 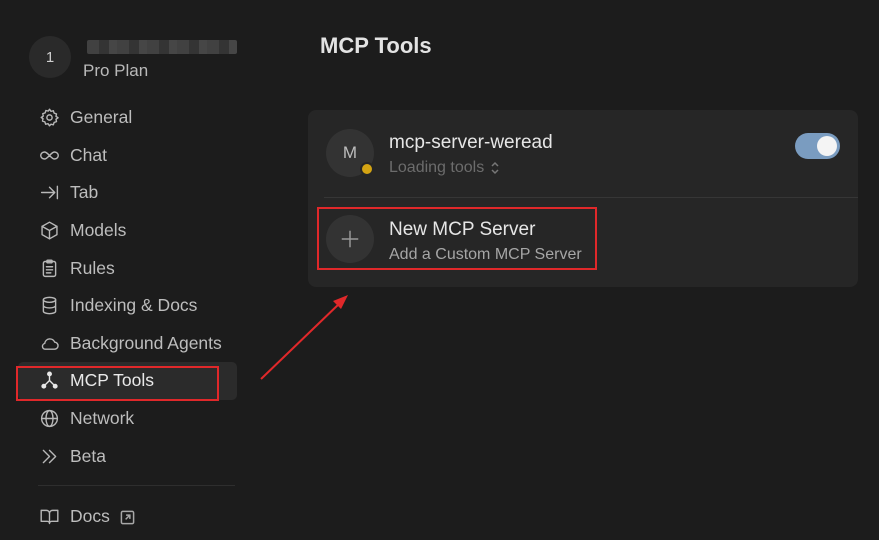 What do you see at coordinates (49, 306) in the screenshot?
I see `database-icon` at bounding box center [49, 306].